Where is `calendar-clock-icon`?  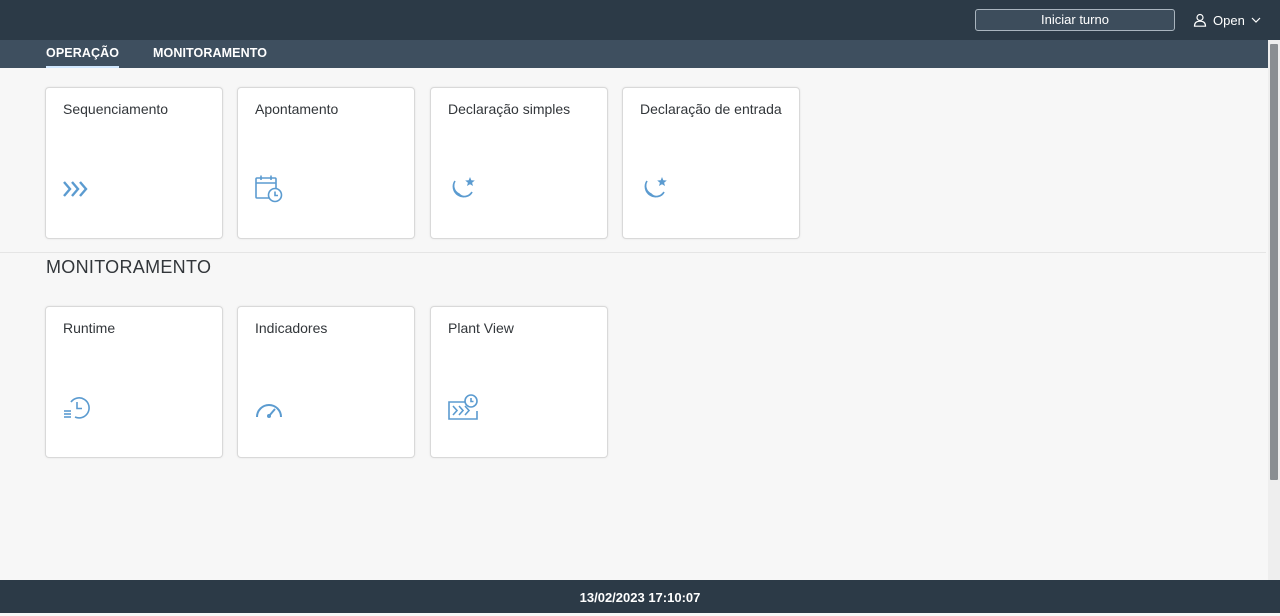 calendar-clock-icon is located at coordinates (270, 189).